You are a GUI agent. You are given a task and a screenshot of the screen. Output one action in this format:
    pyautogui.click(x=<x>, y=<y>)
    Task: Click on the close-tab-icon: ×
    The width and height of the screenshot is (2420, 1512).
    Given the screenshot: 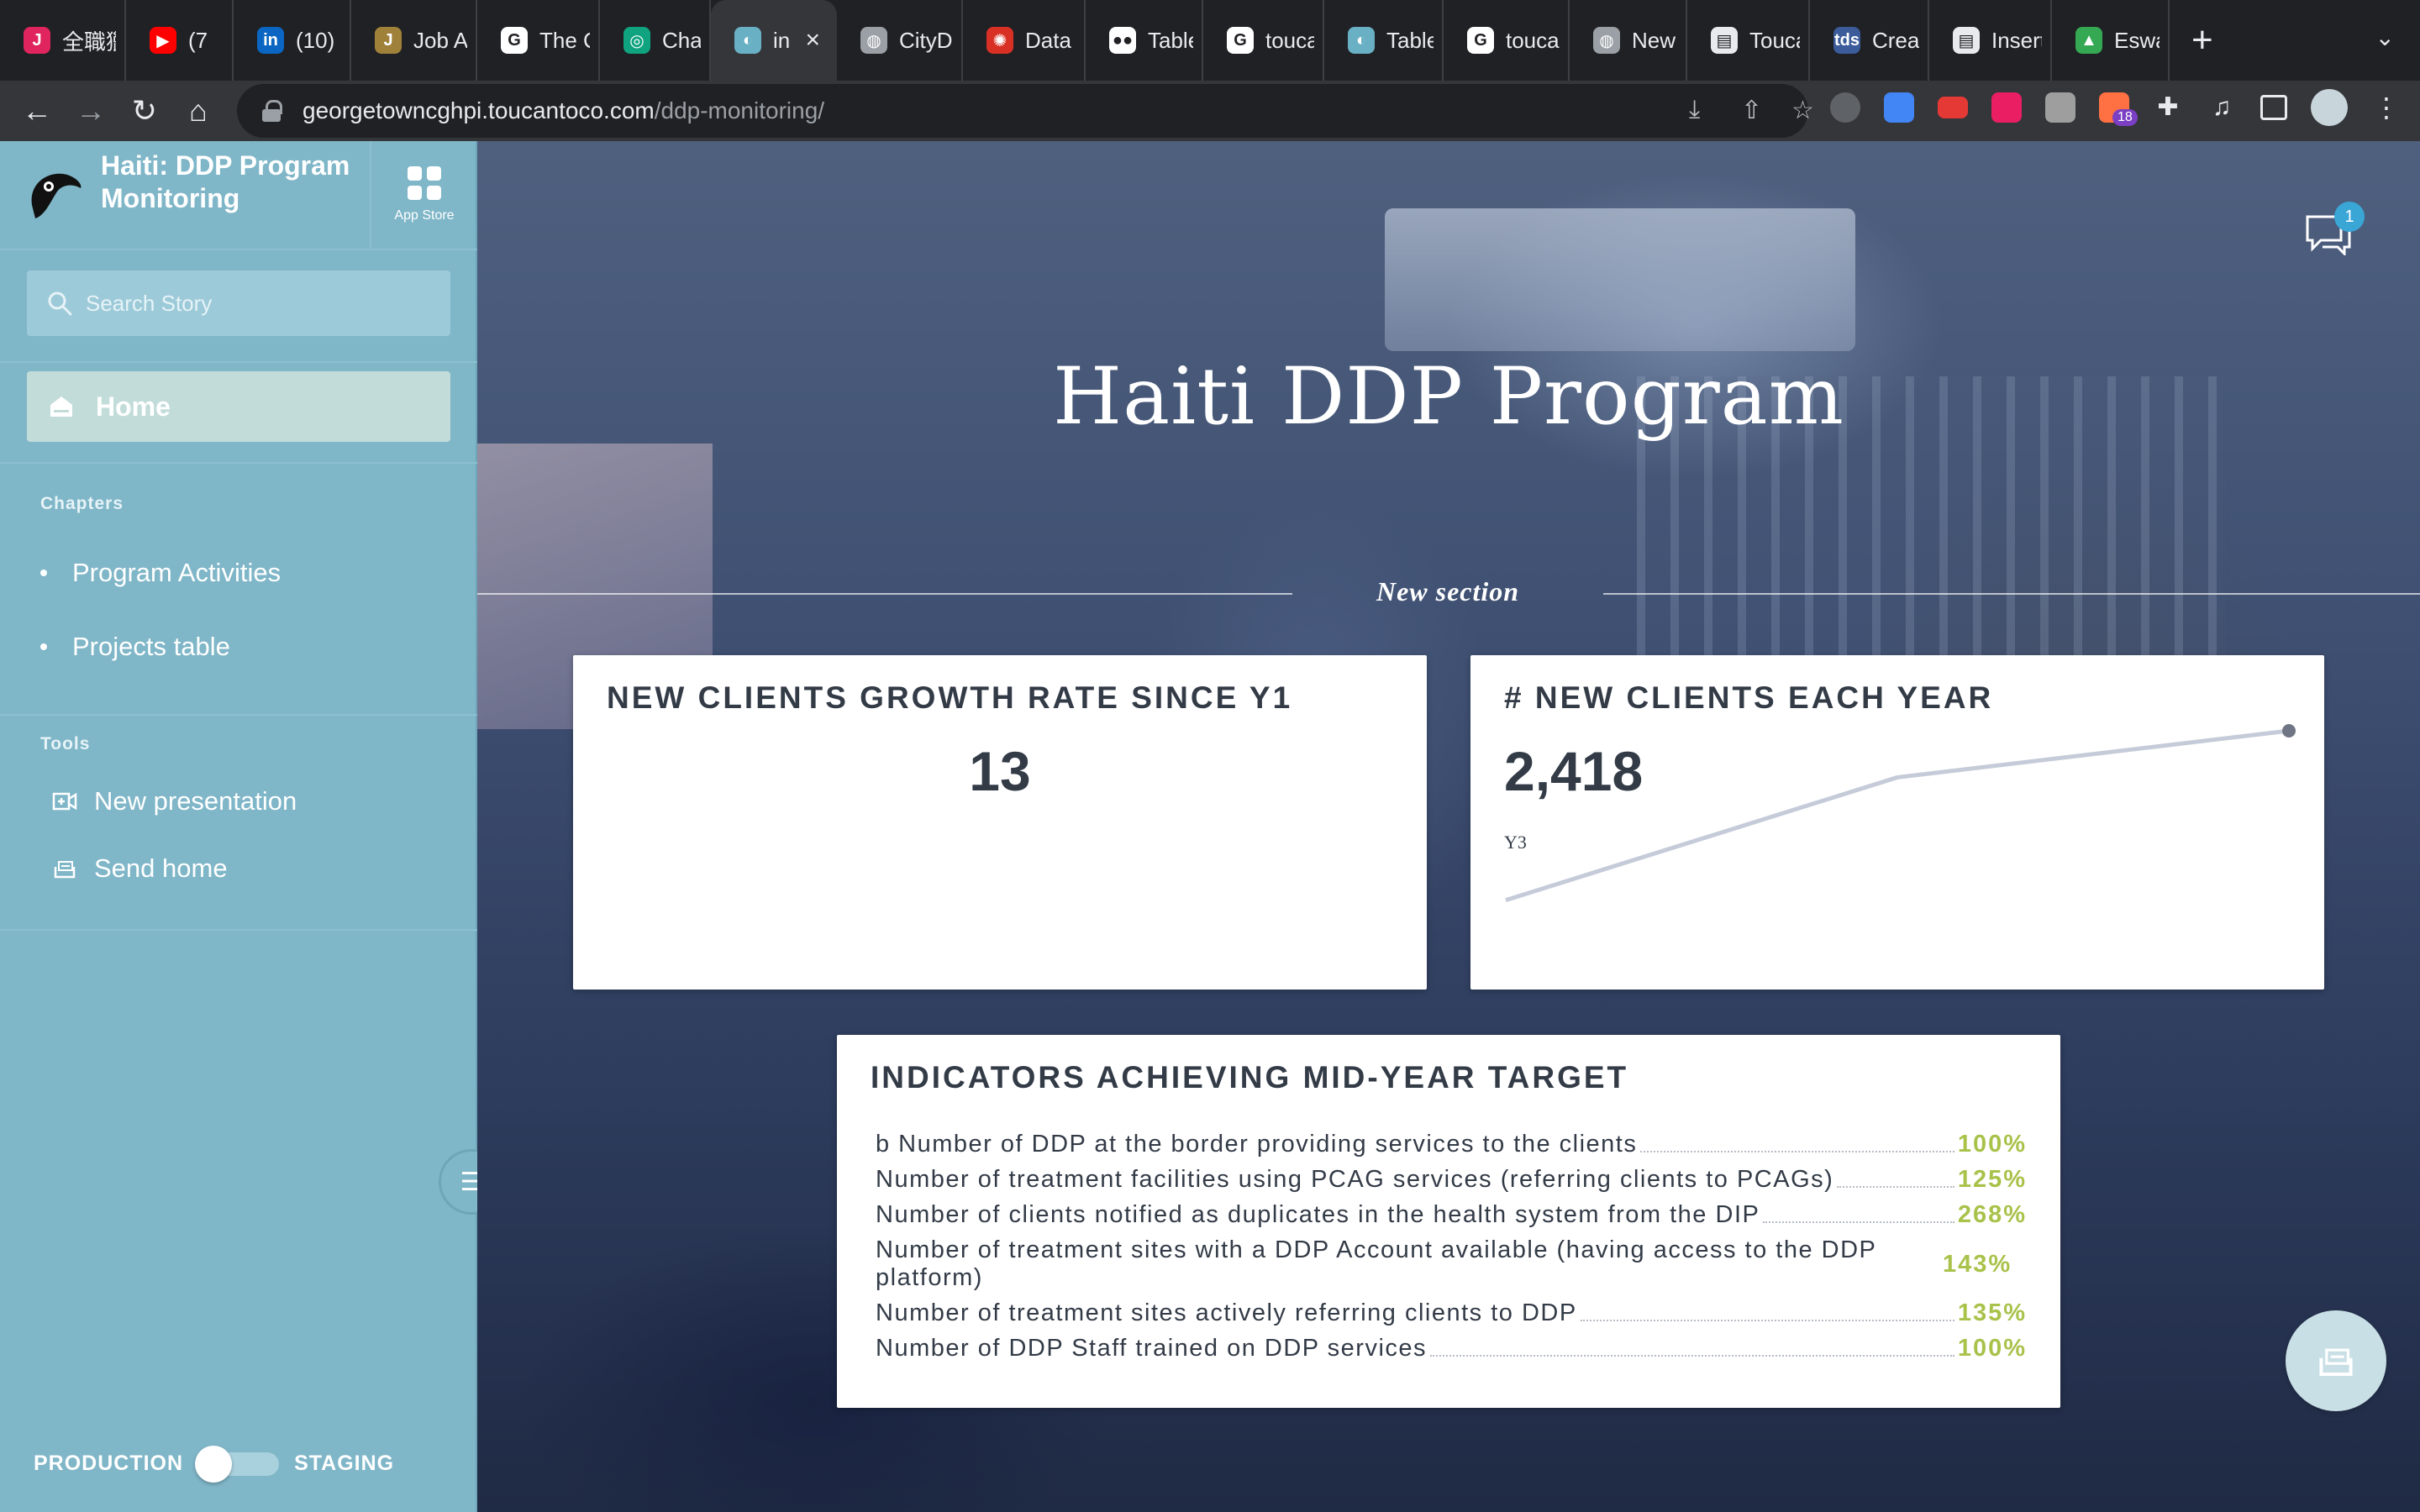 What is the action you would take?
    pyautogui.click(x=813, y=40)
    